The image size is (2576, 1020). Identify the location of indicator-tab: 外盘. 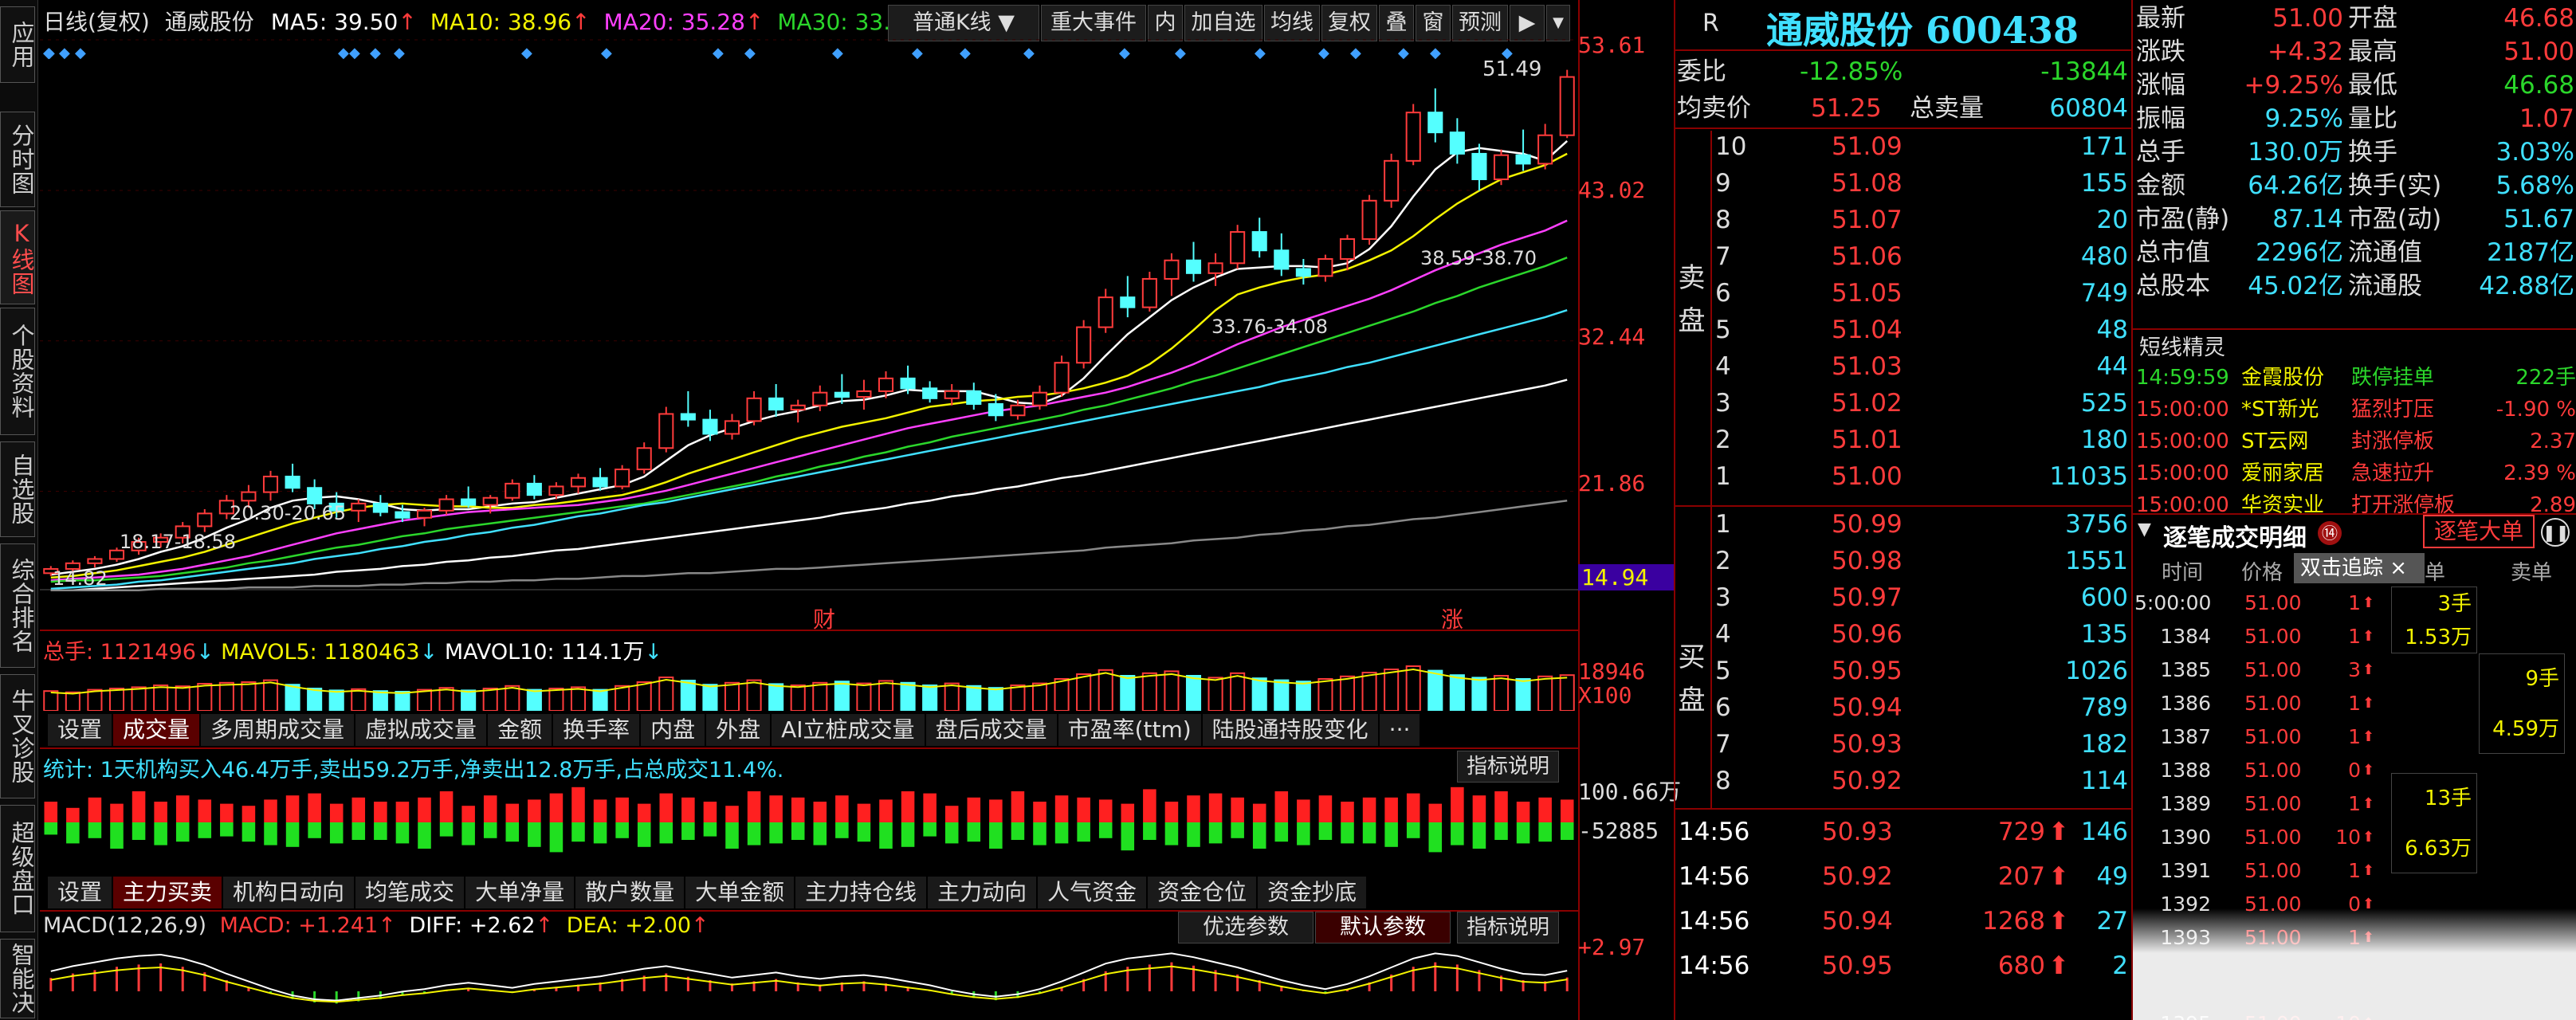
(739, 730).